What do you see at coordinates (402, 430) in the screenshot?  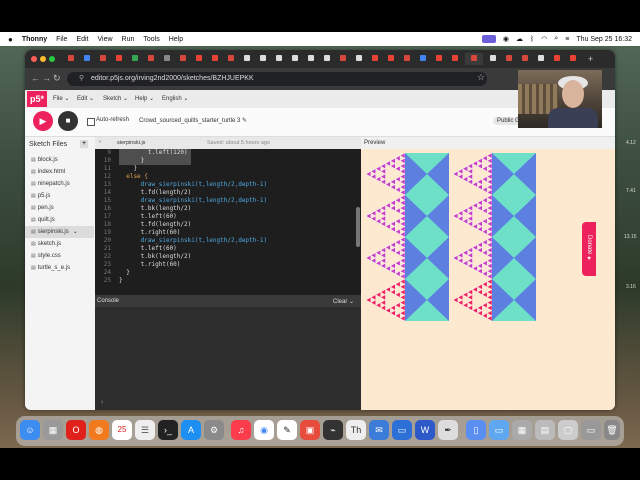 I see `zoom-app-icon: ▭` at bounding box center [402, 430].